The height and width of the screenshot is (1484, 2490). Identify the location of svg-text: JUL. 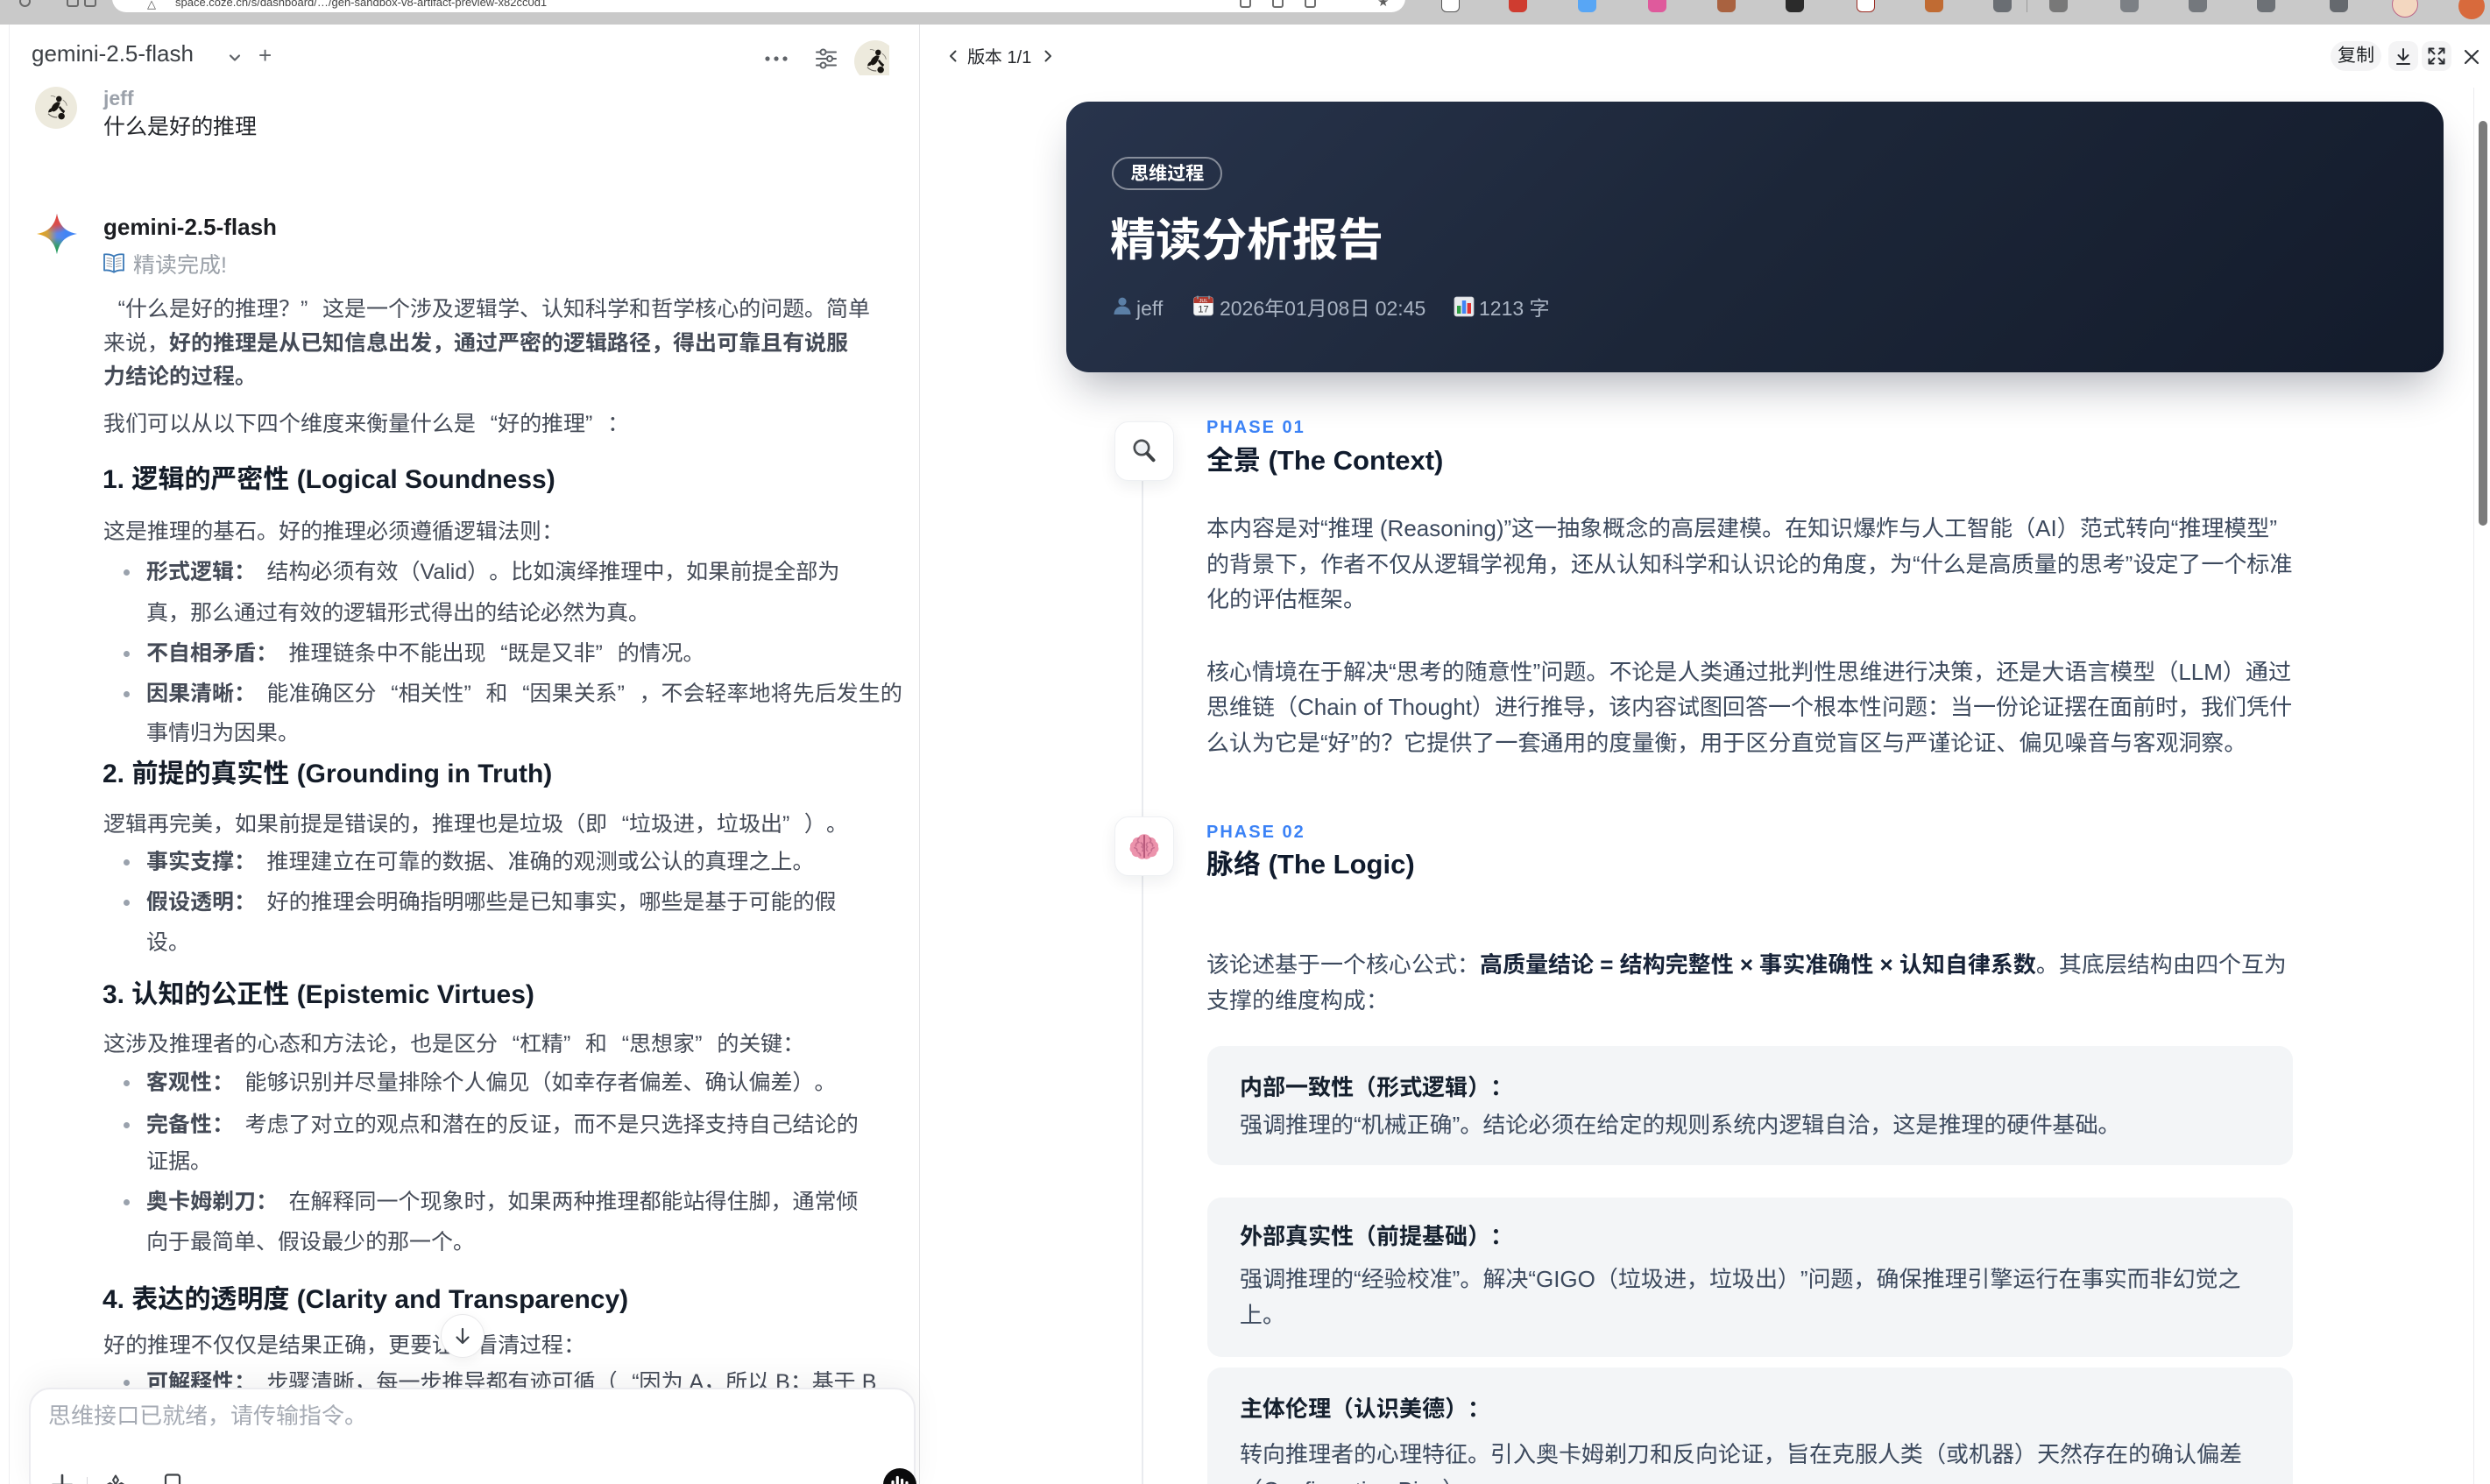
(1203, 301).